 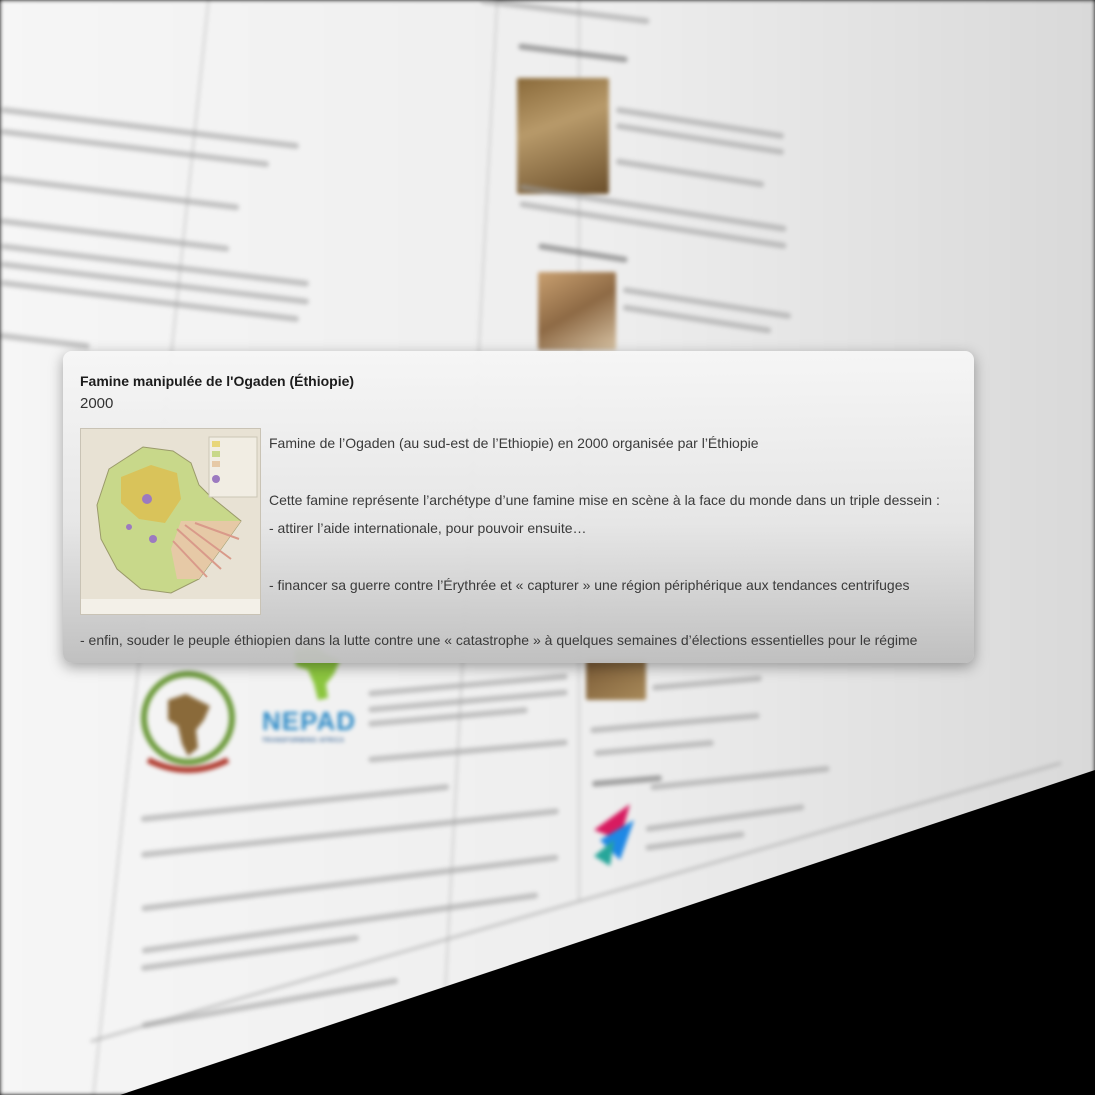 I want to click on nepad-wordmark: NEPAD, so click(x=309, y=721).